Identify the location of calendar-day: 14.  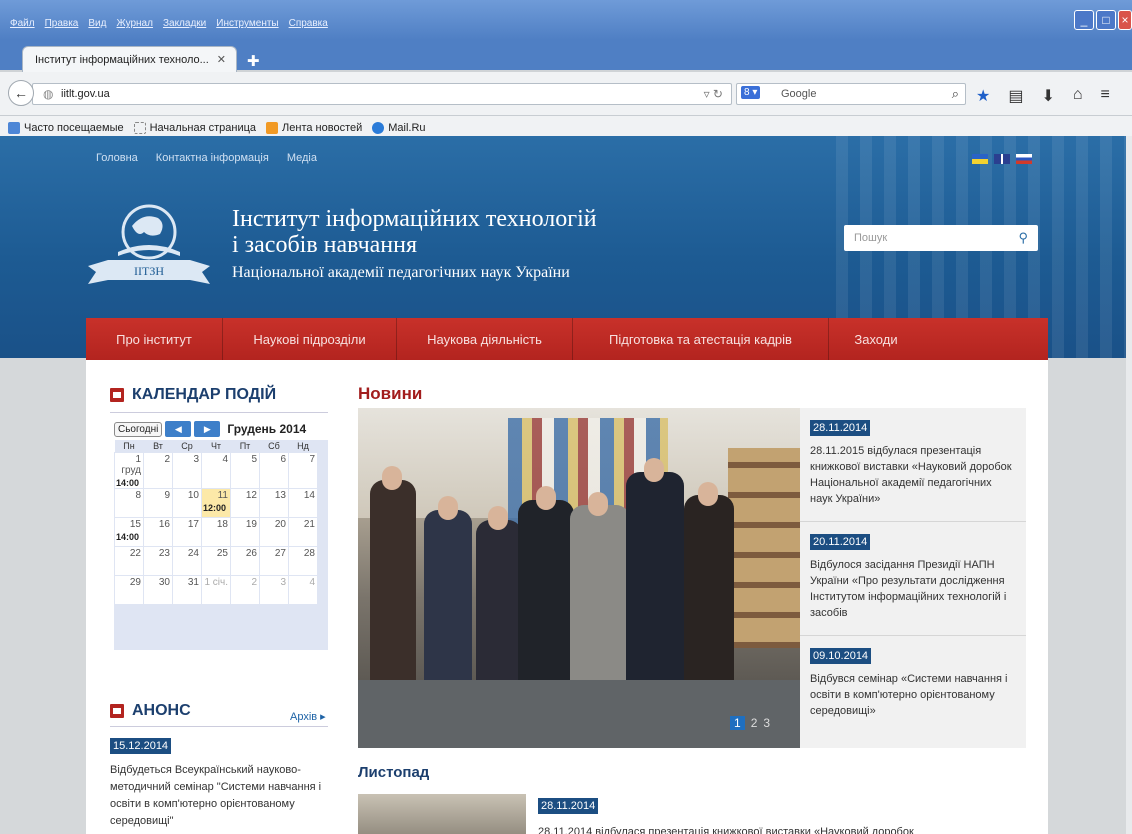
(303, 502).